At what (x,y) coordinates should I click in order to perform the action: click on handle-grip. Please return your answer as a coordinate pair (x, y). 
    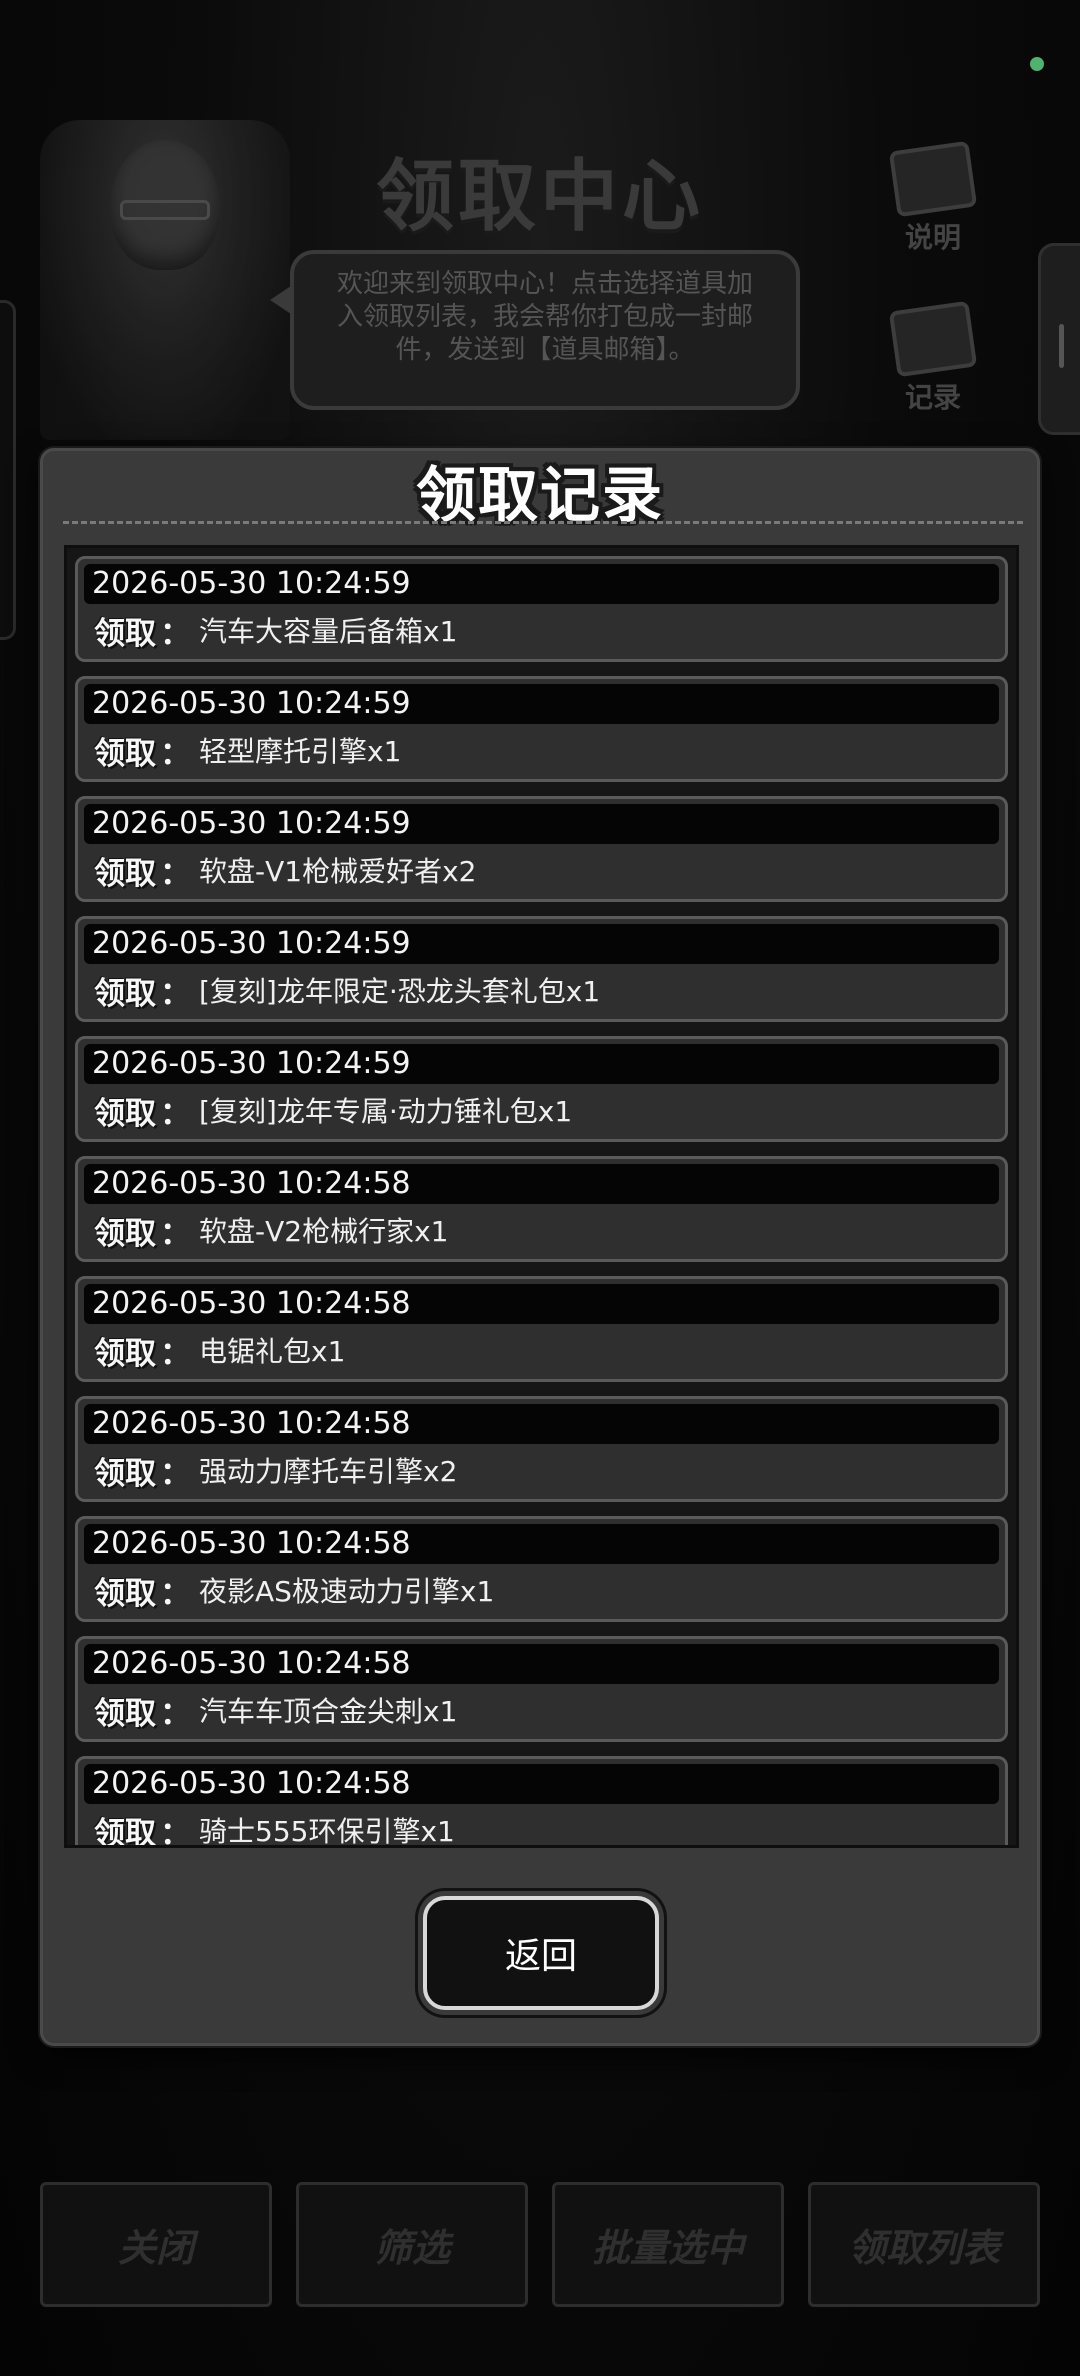
    Looking at the image, I should click on (1061, 346).